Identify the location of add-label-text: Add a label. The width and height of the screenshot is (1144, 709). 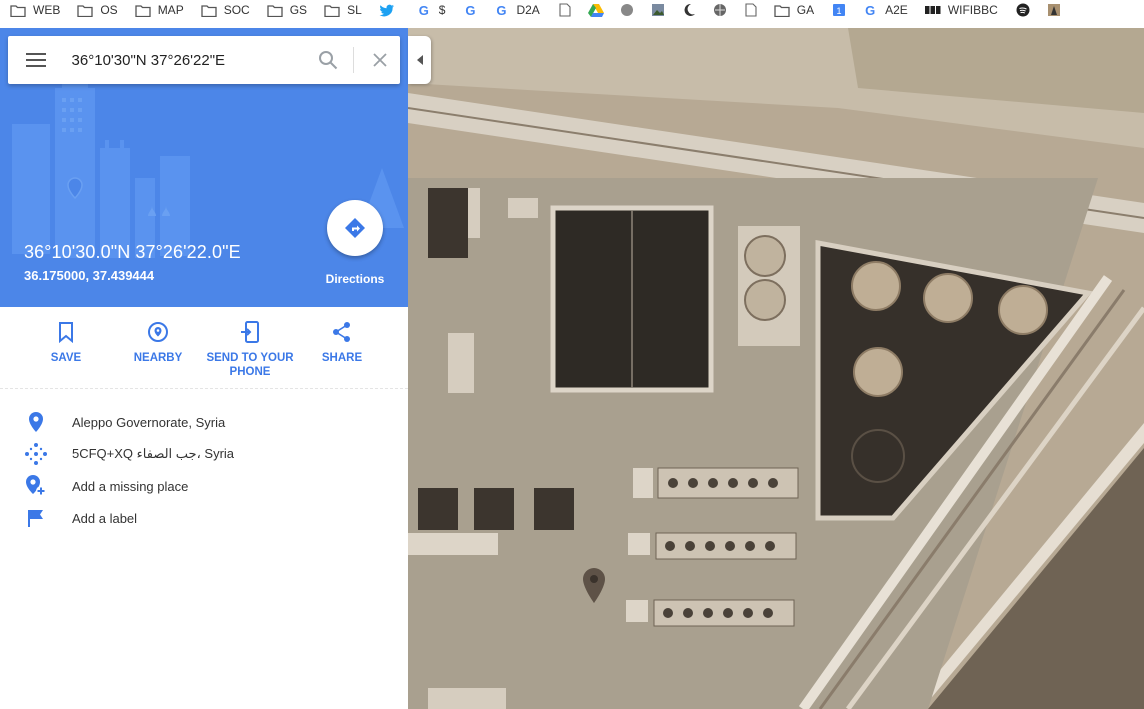
(105, 518).